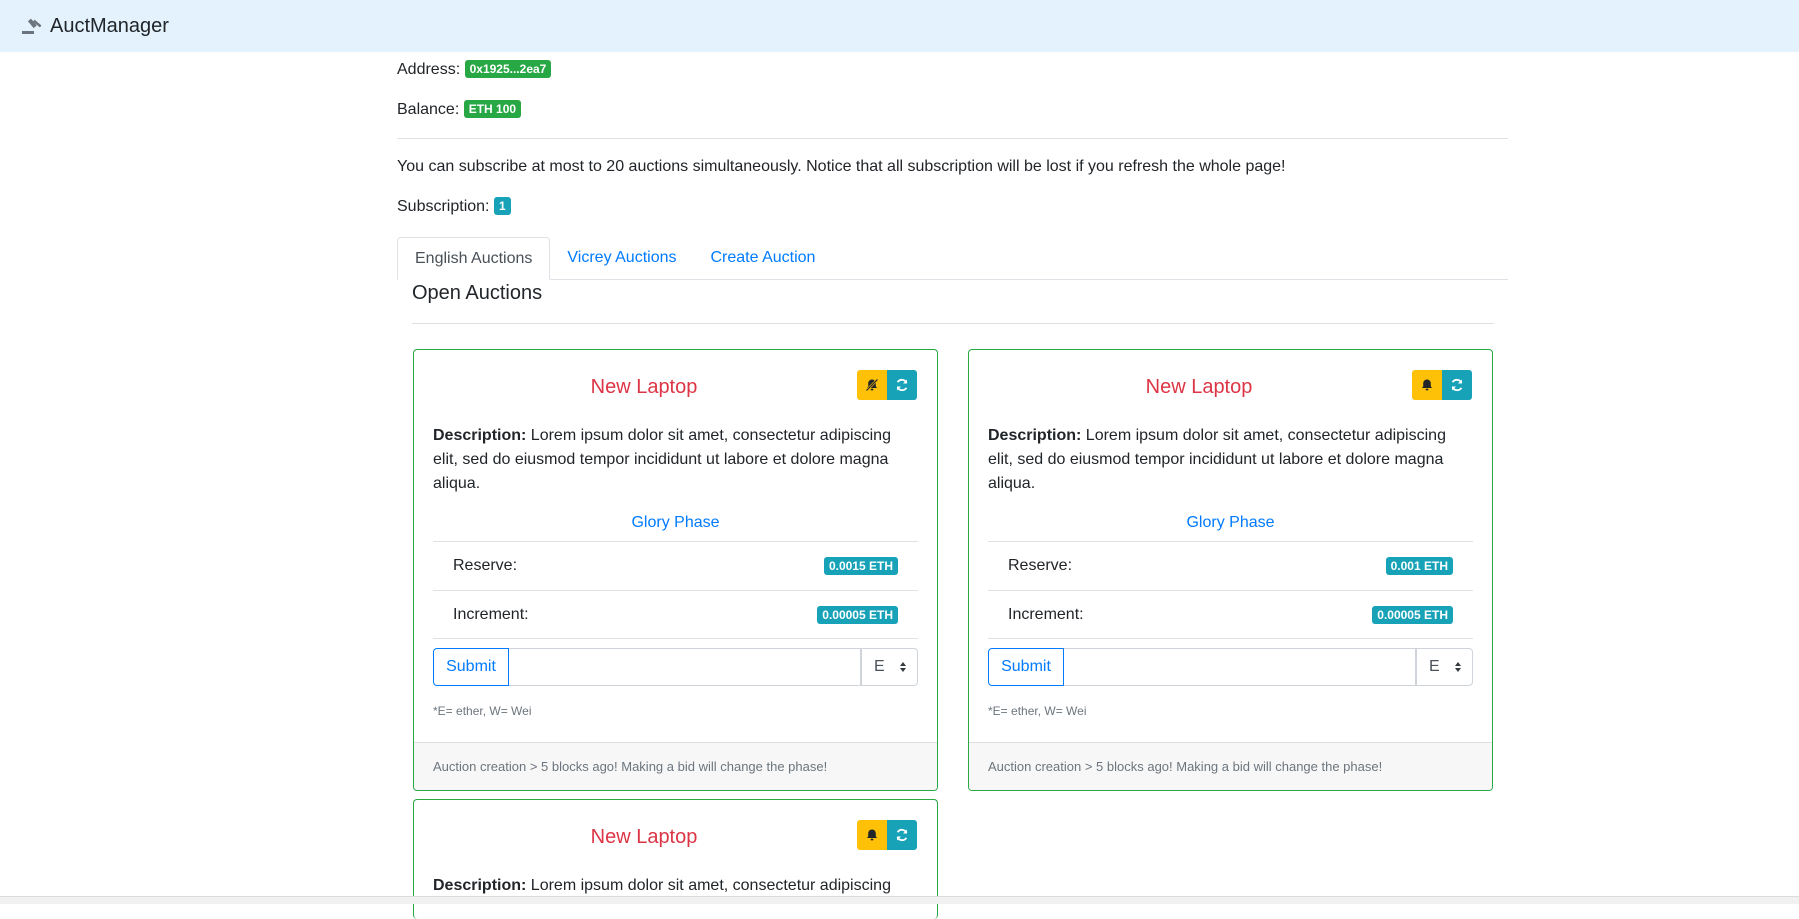  I want to click on balance-label: Balance:, so click(428, 109).